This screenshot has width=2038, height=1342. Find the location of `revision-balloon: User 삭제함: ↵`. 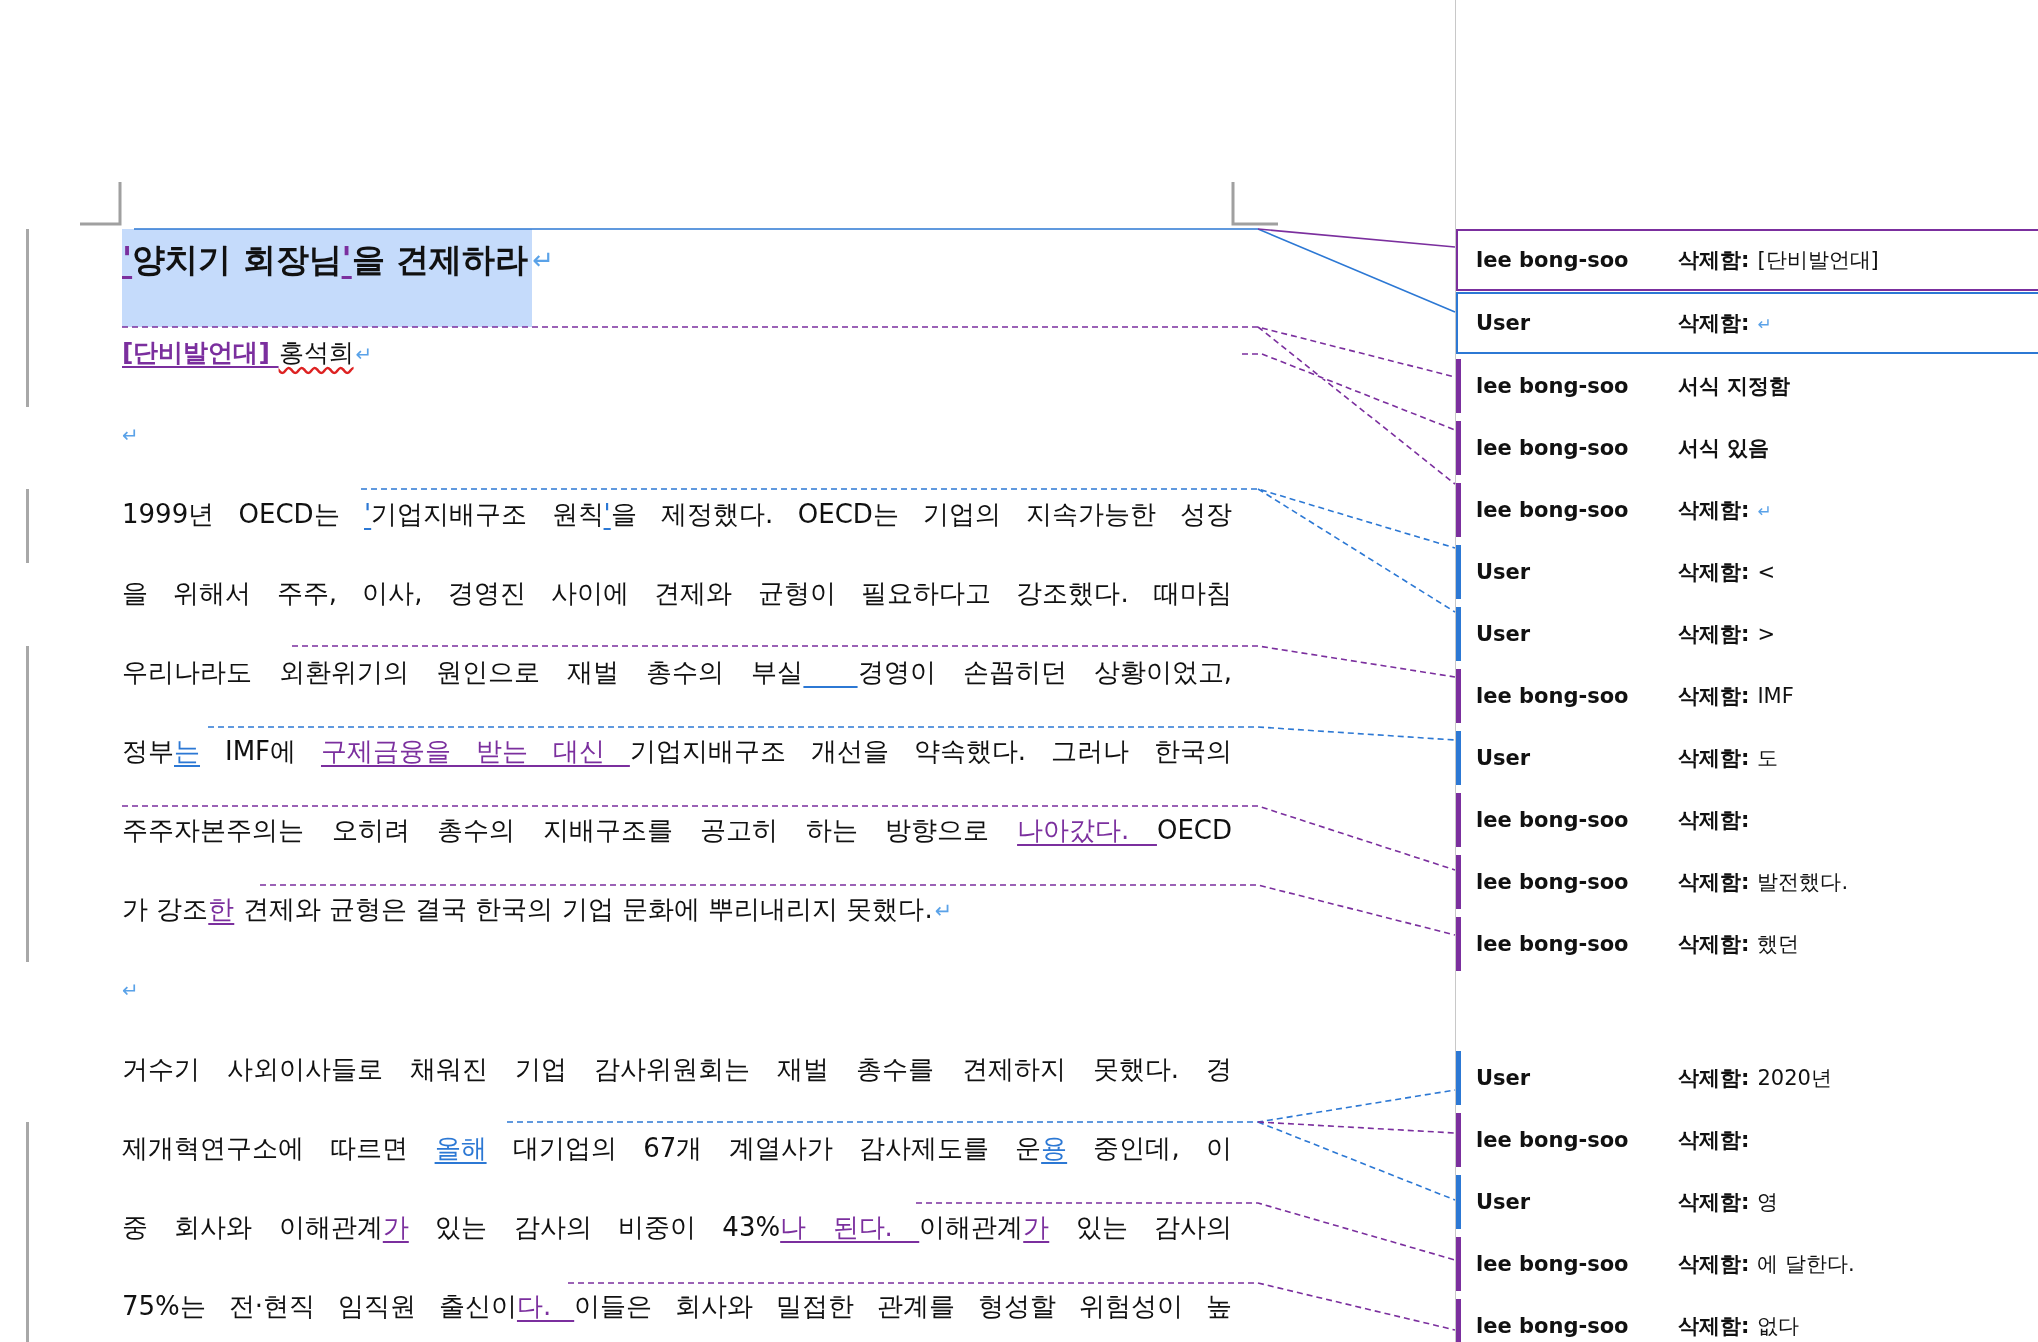

revision-balloon: User 삭제함: ↵ is located at coordinates (1747, 323).